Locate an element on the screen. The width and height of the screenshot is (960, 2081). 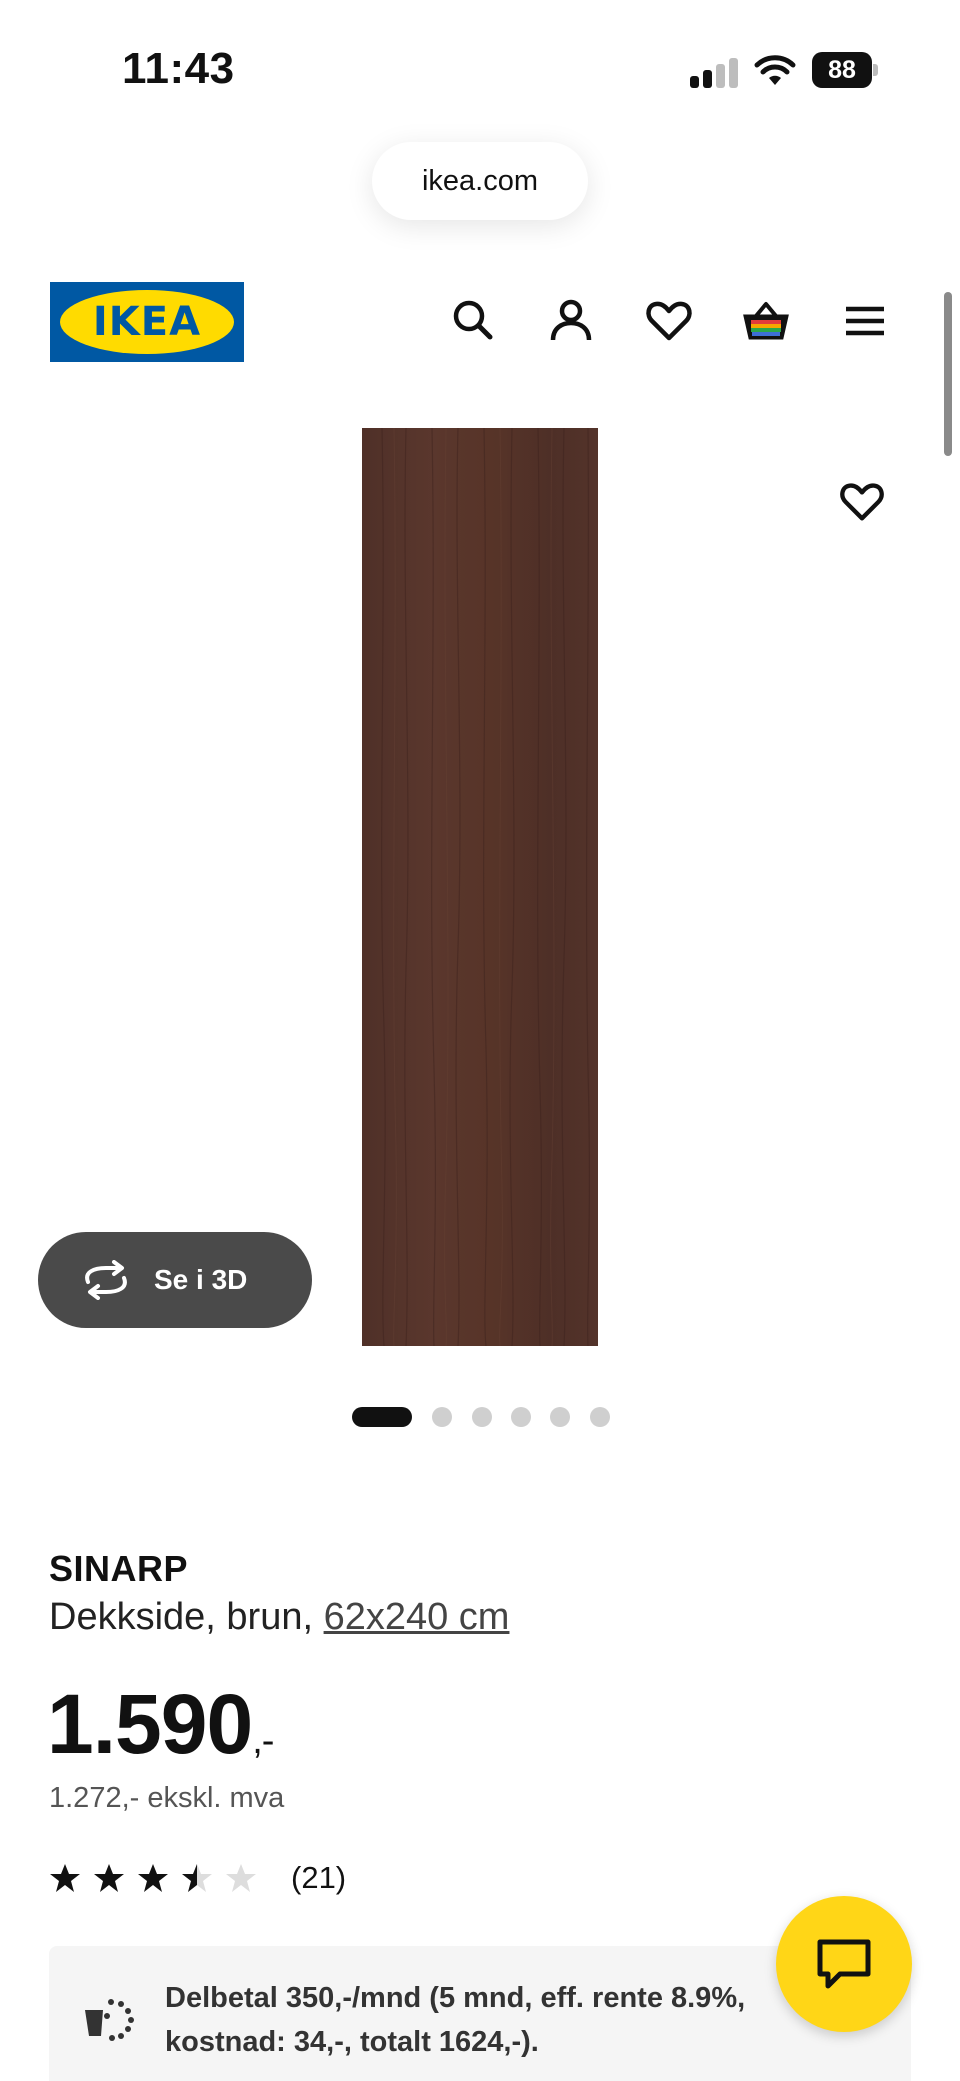
search-icon is located at coordinates (473, 321).